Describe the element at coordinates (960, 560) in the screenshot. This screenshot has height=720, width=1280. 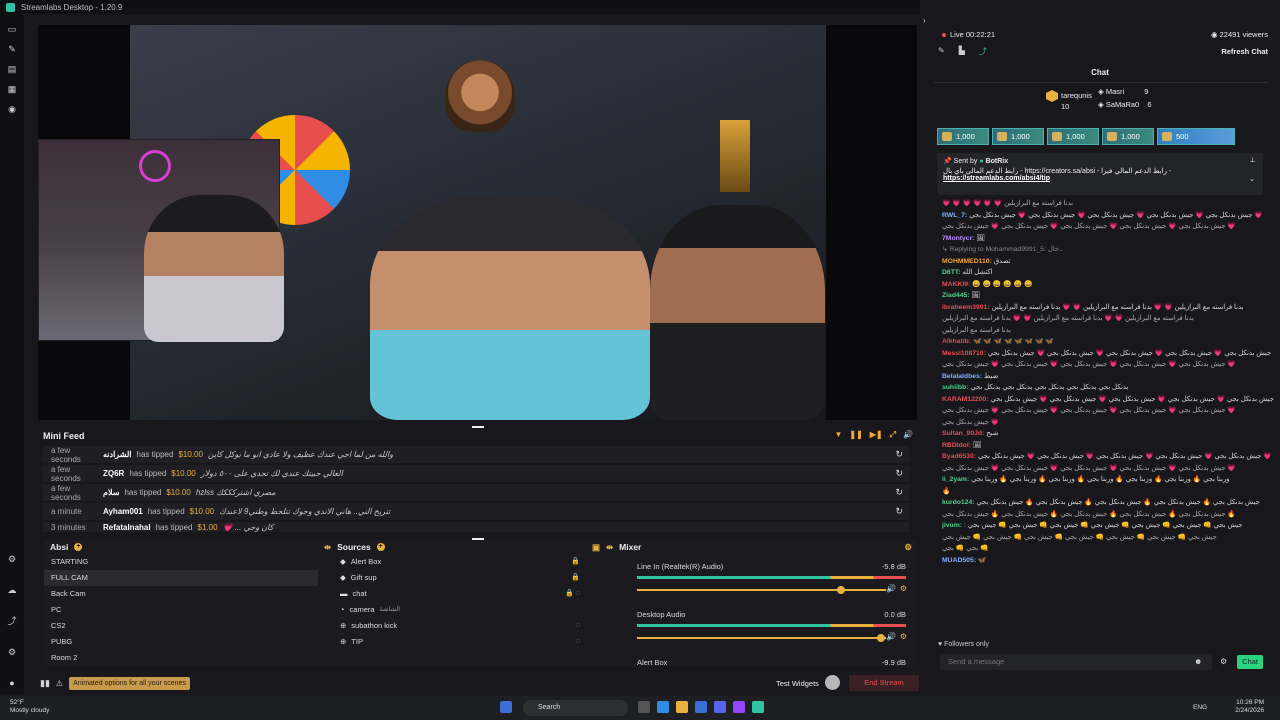
I see `chat-username: MUAD505:` at that location.